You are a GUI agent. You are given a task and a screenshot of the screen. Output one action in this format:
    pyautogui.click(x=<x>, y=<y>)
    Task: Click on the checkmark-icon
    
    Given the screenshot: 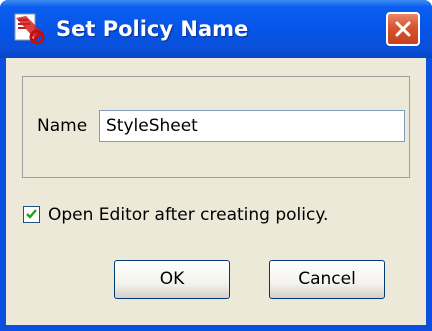 What is the action you would take?
    pyautogui.click(x=31, y=214)
    